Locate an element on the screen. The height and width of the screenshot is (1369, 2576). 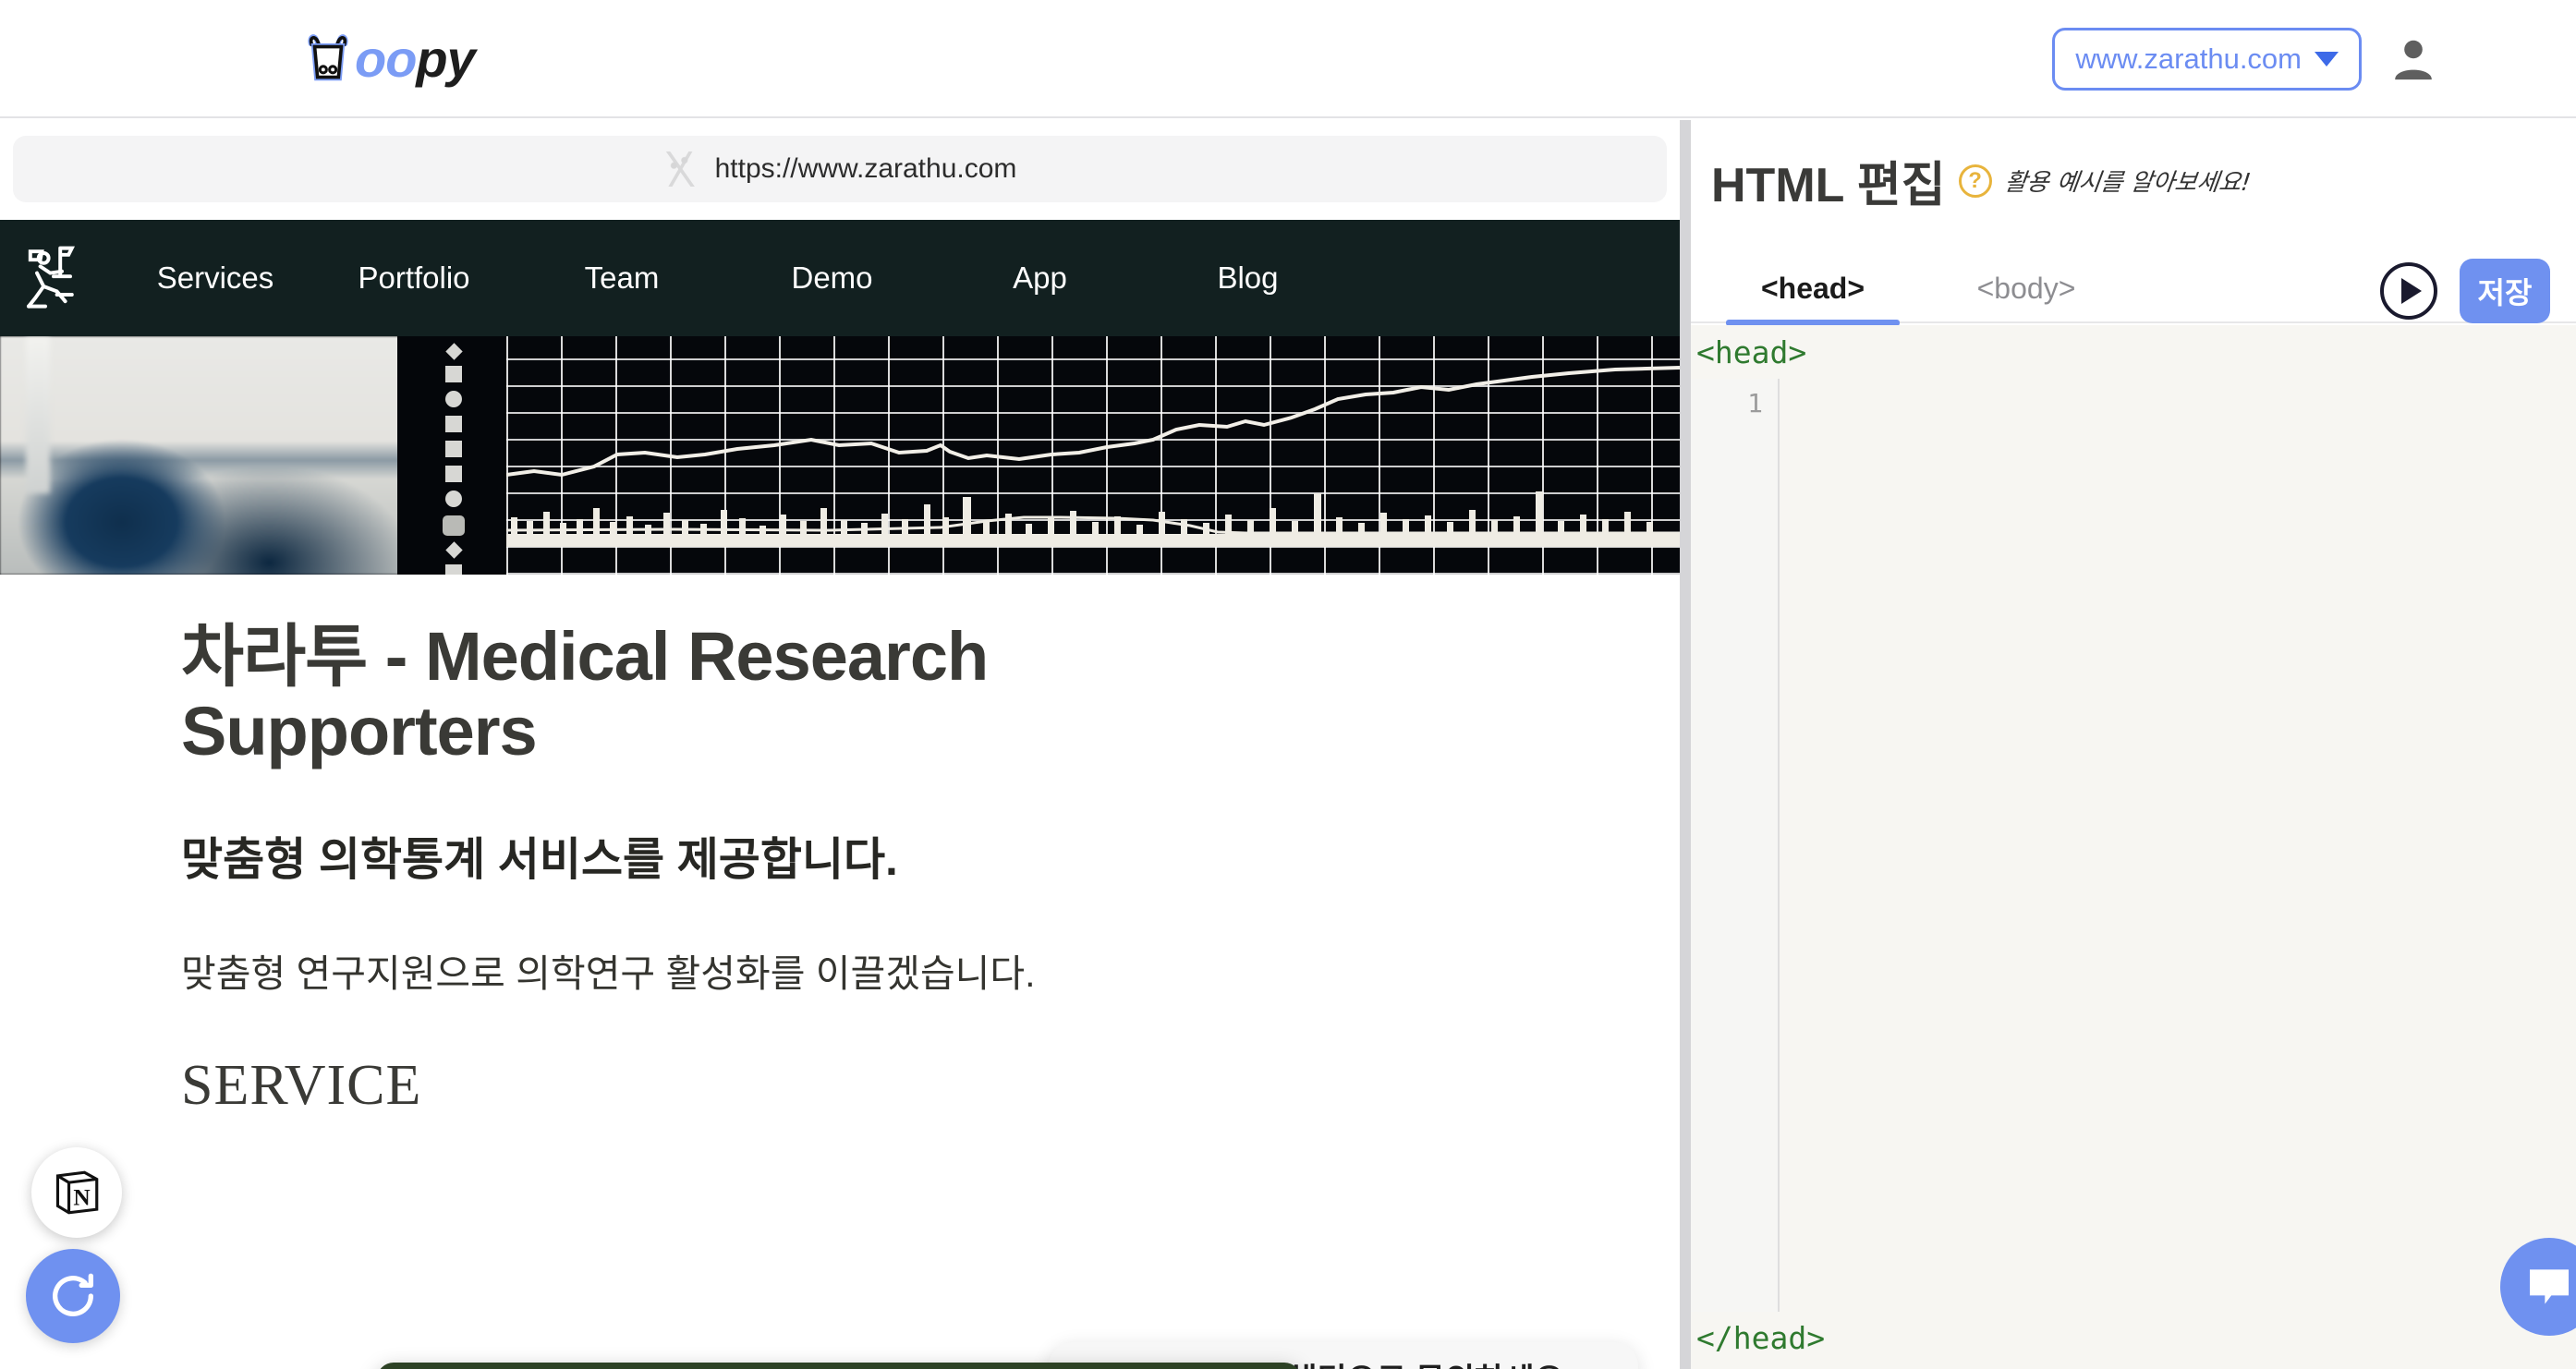
service-section-title: SERVICE is located at coordinates (301, 1085).